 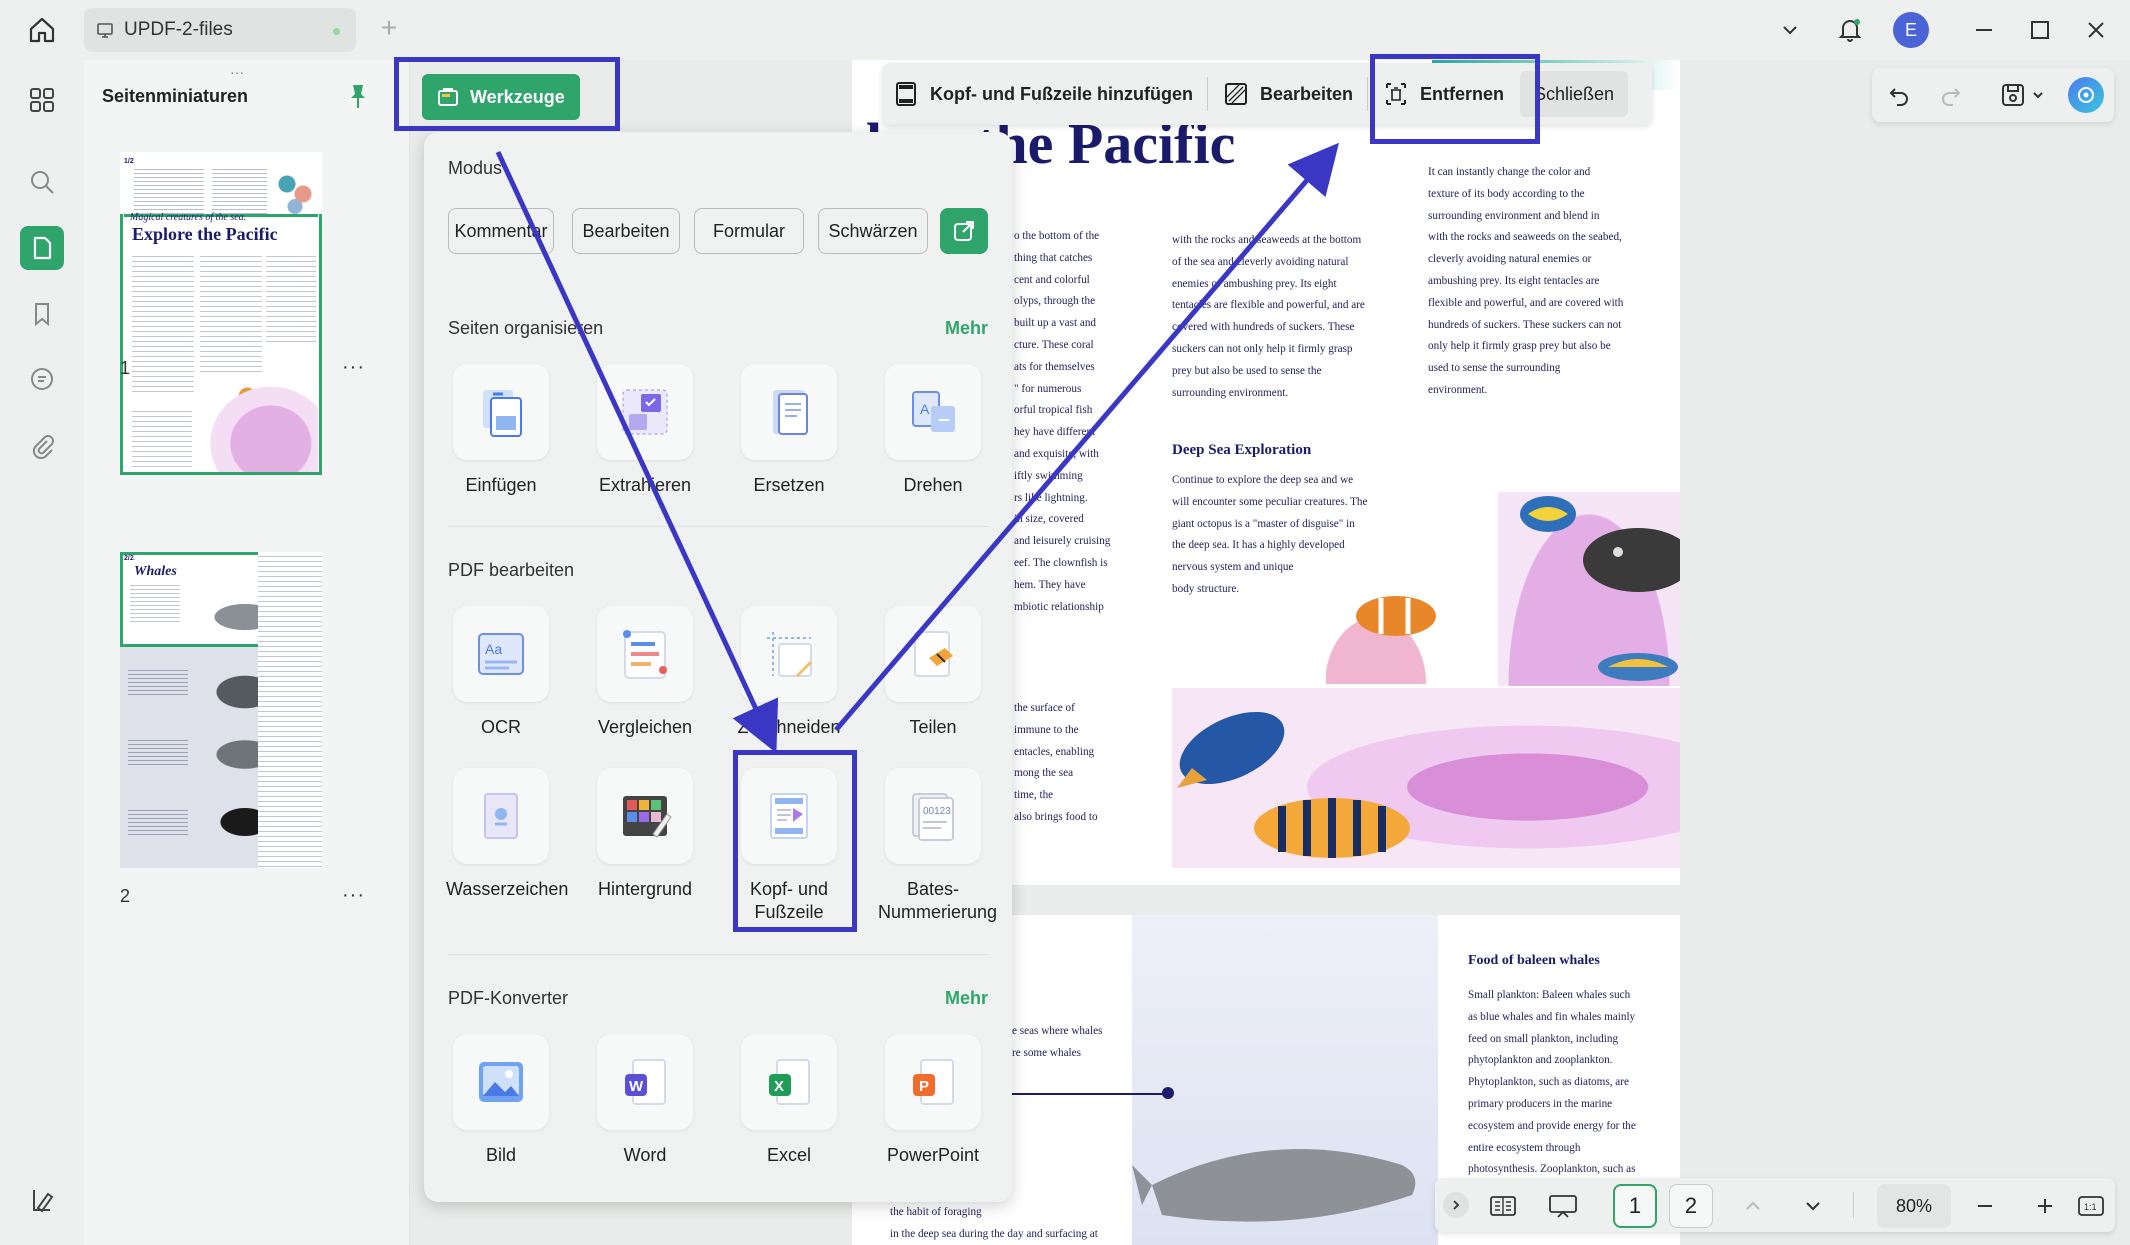 I want to click on avatar: E, so click(x=1911, y=30).